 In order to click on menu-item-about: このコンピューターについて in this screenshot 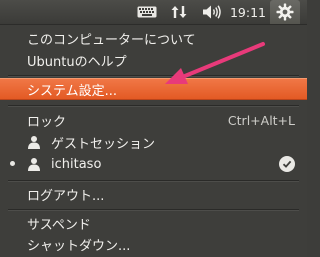, I will do `click(153, 38)`.